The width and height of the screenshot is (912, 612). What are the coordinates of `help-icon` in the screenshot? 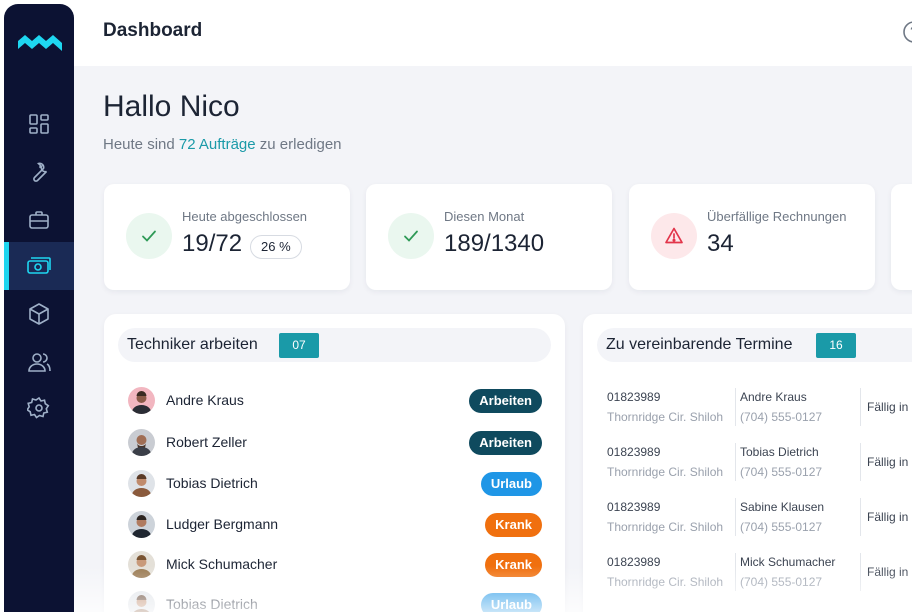 It's located at (907, 32).